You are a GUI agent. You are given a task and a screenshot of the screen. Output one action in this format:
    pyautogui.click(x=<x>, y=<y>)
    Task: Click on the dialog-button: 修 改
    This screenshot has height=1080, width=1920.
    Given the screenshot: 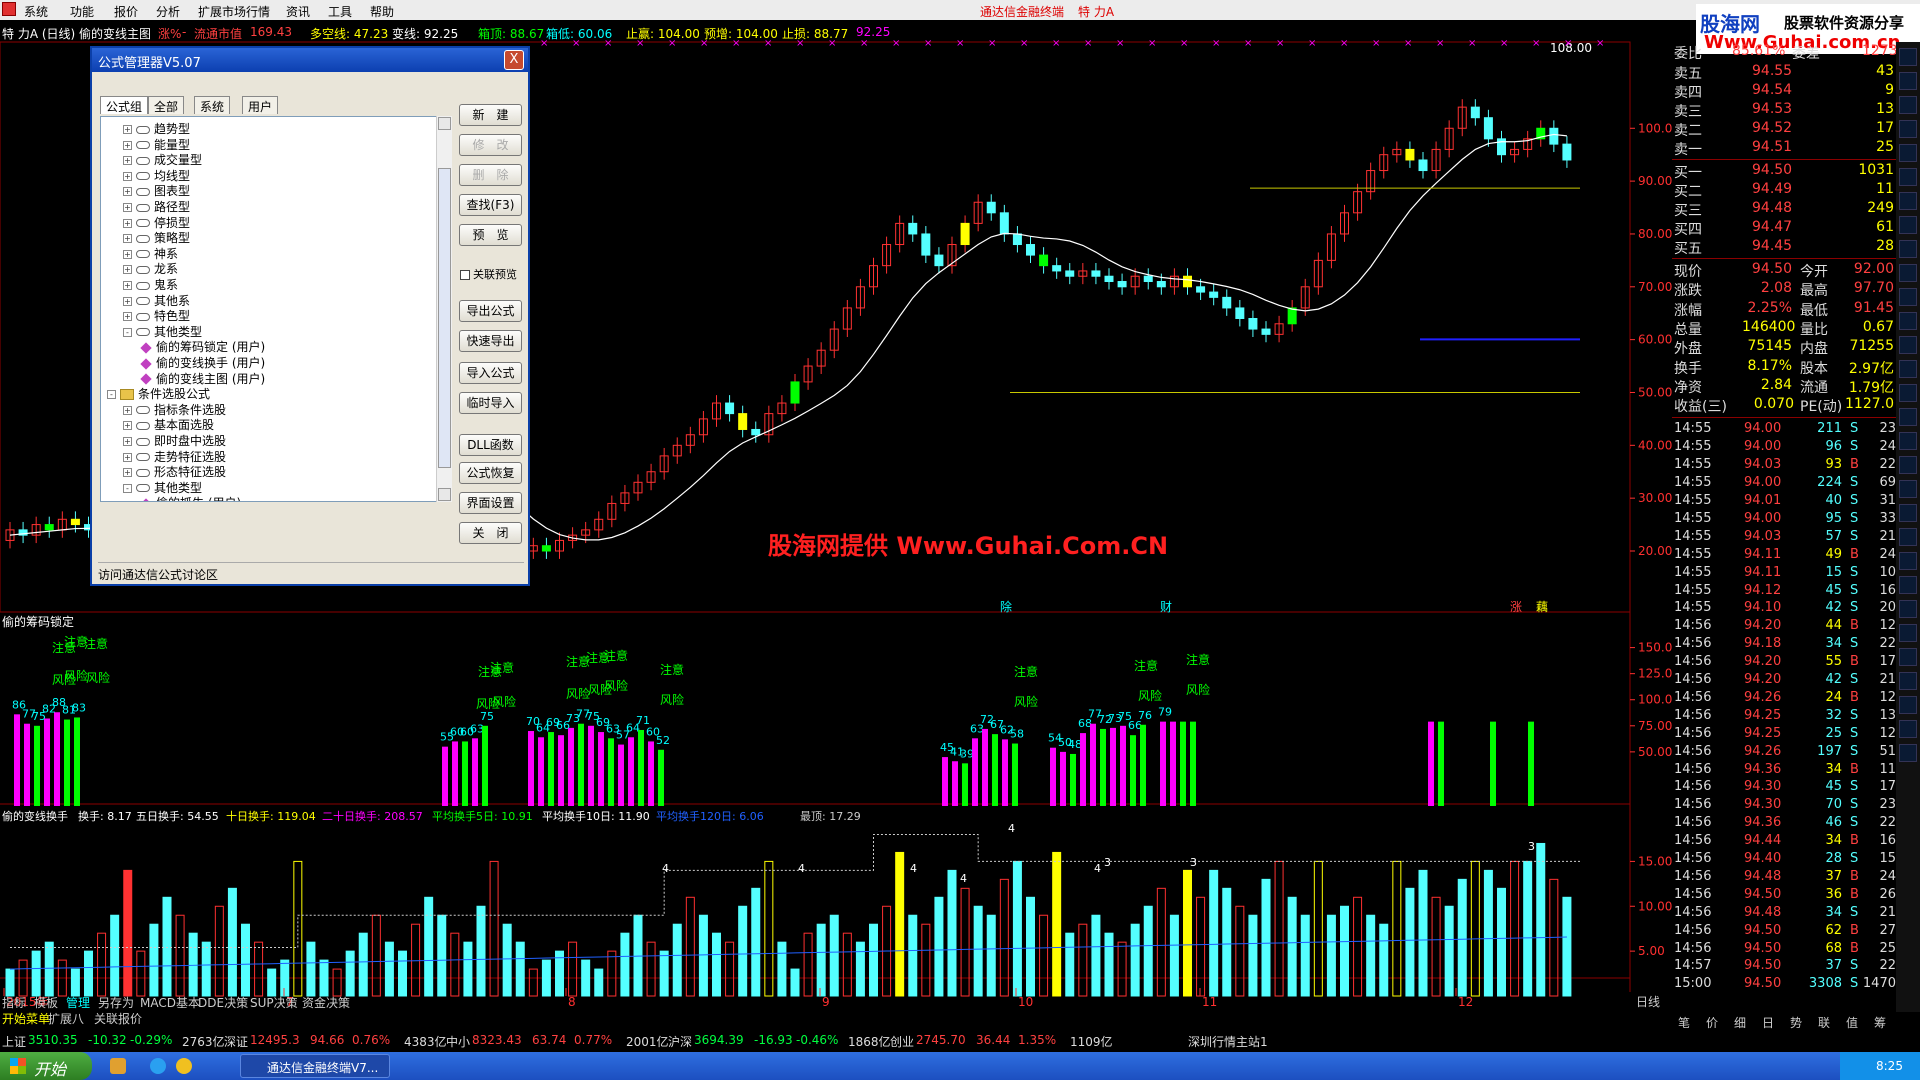 What is the action you would take?
    pyautogui.click(x=490, y=145)
    